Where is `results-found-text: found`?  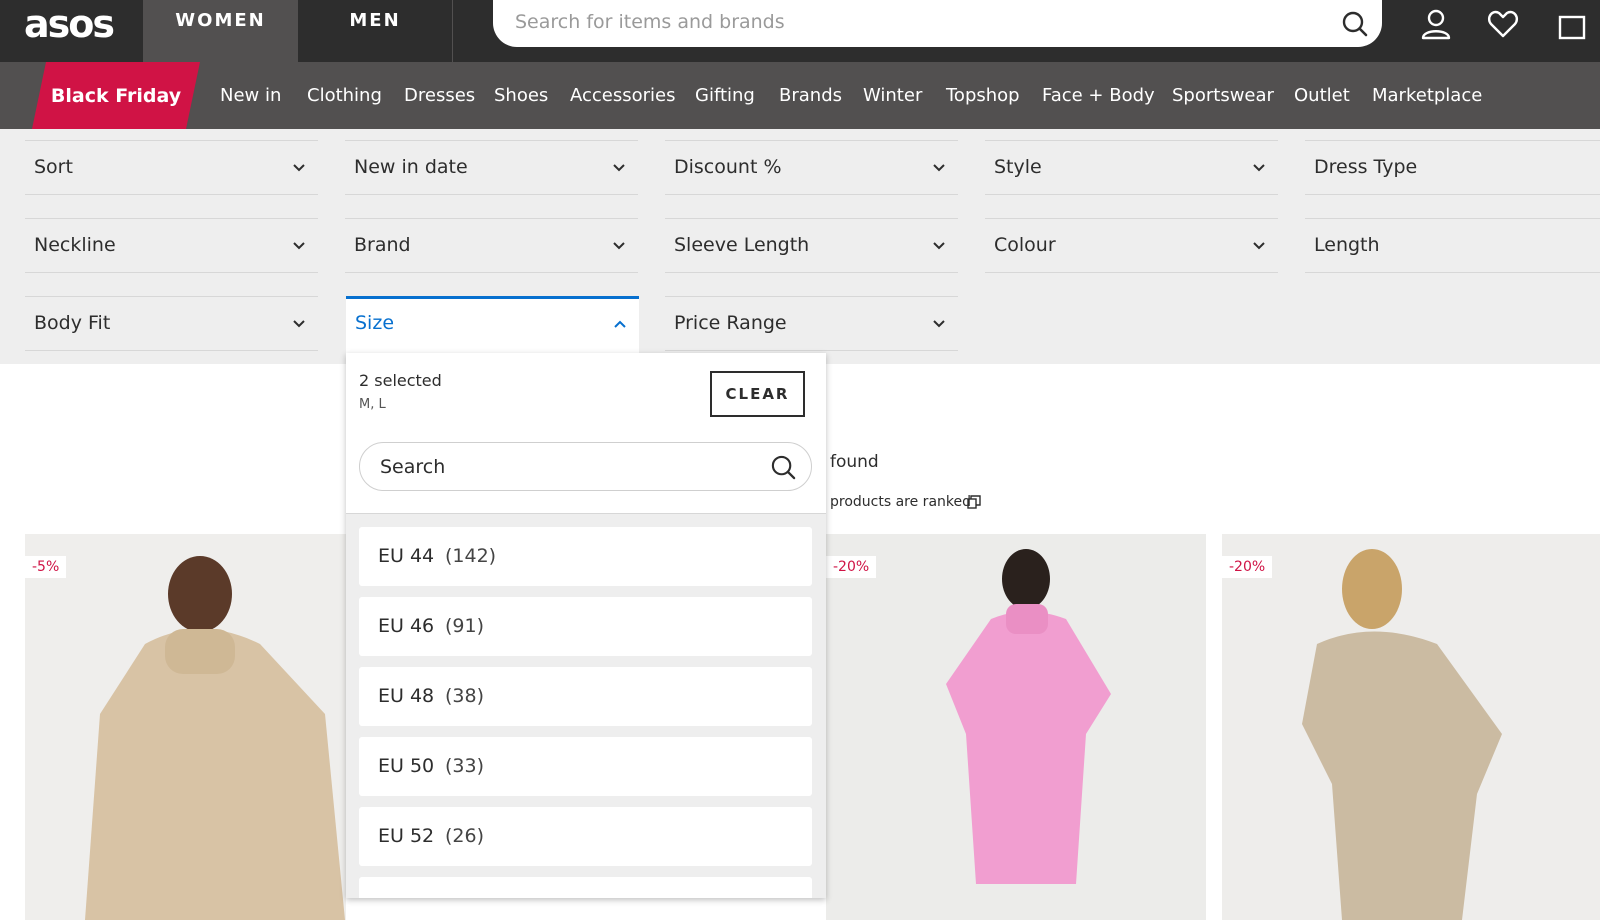 results-found-text: found is located at coordinates (854, 462).